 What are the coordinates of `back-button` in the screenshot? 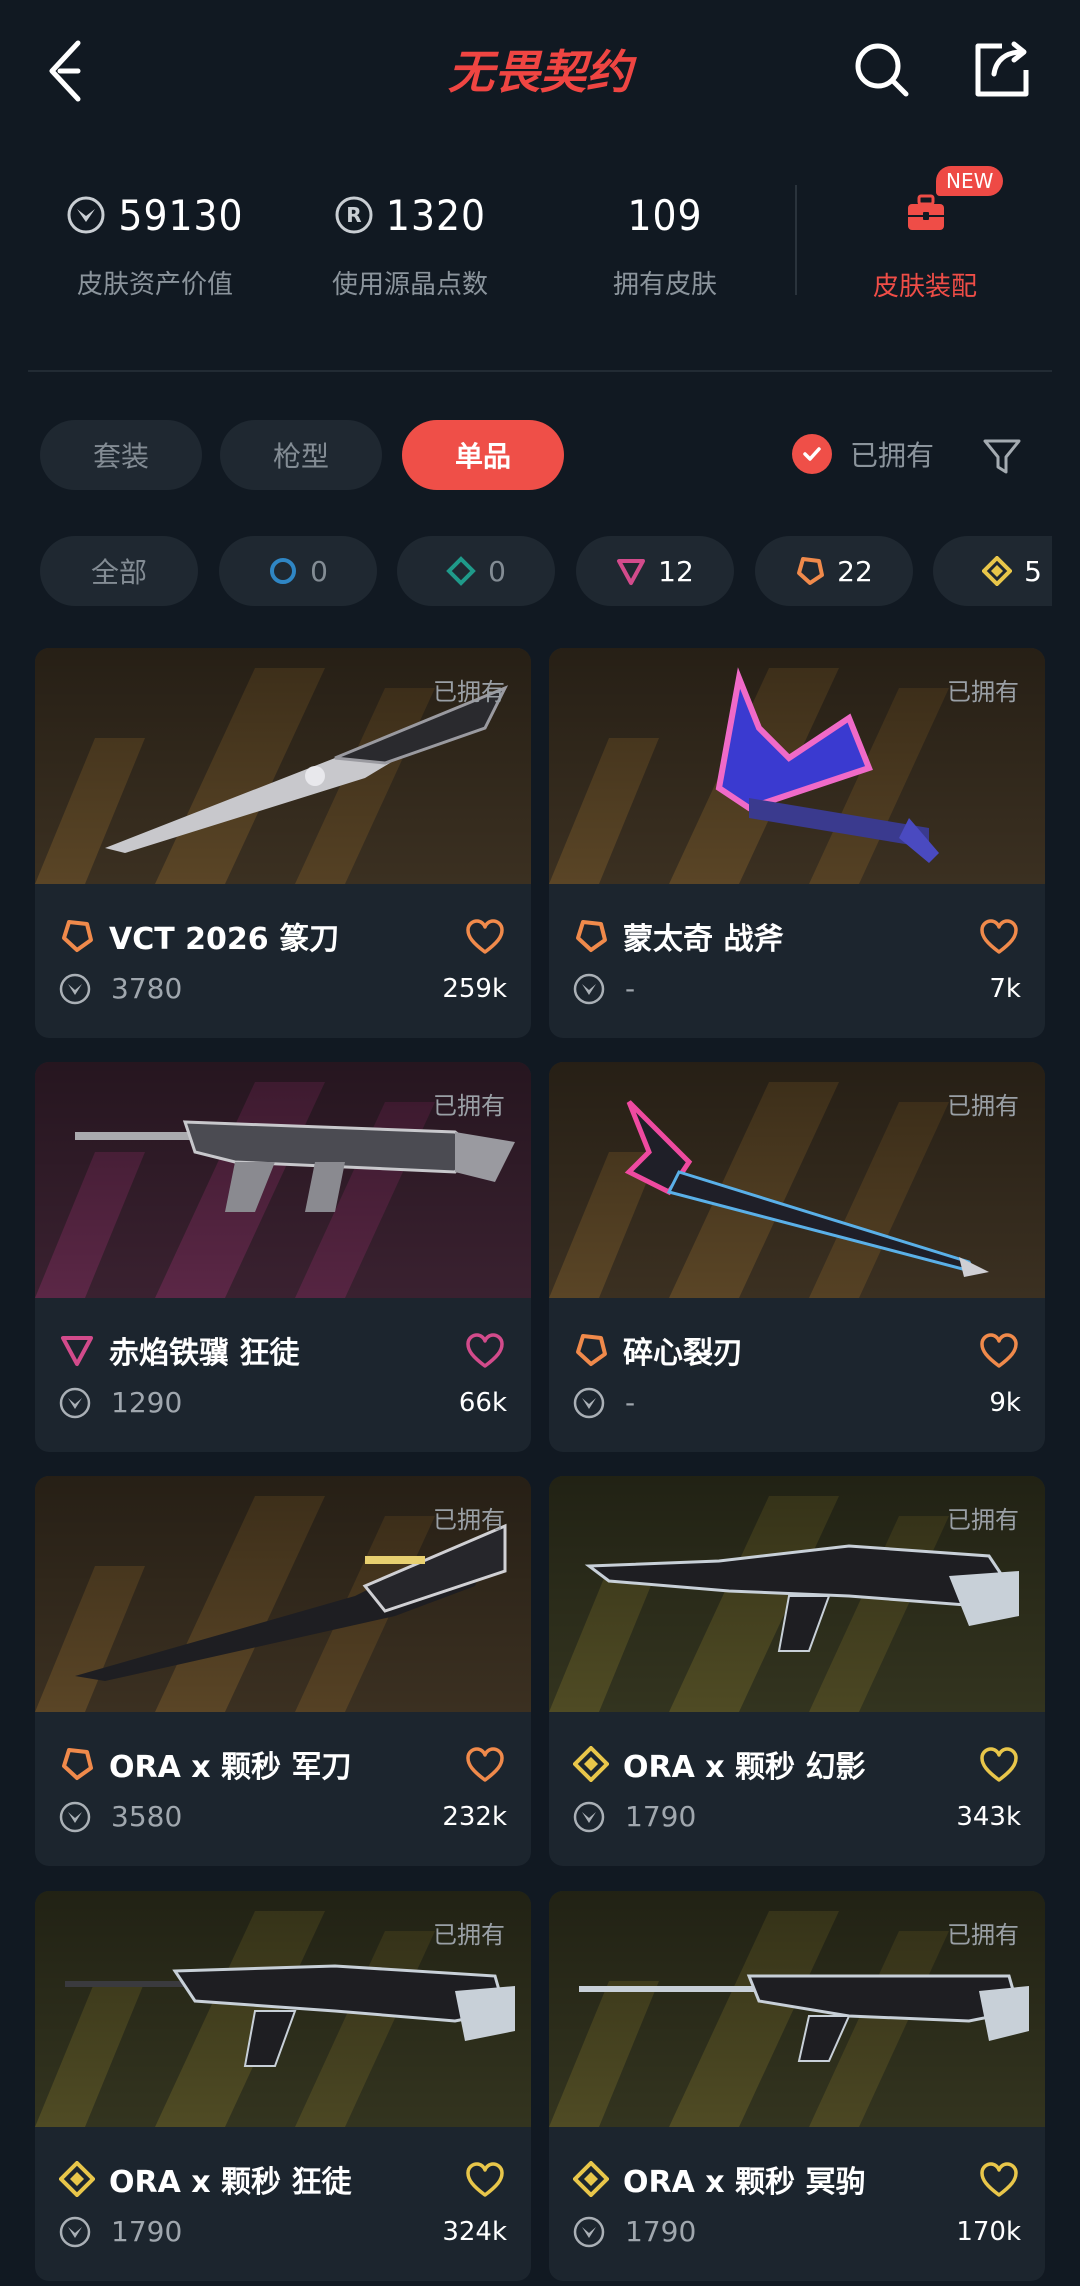 It's located at (70, 70).